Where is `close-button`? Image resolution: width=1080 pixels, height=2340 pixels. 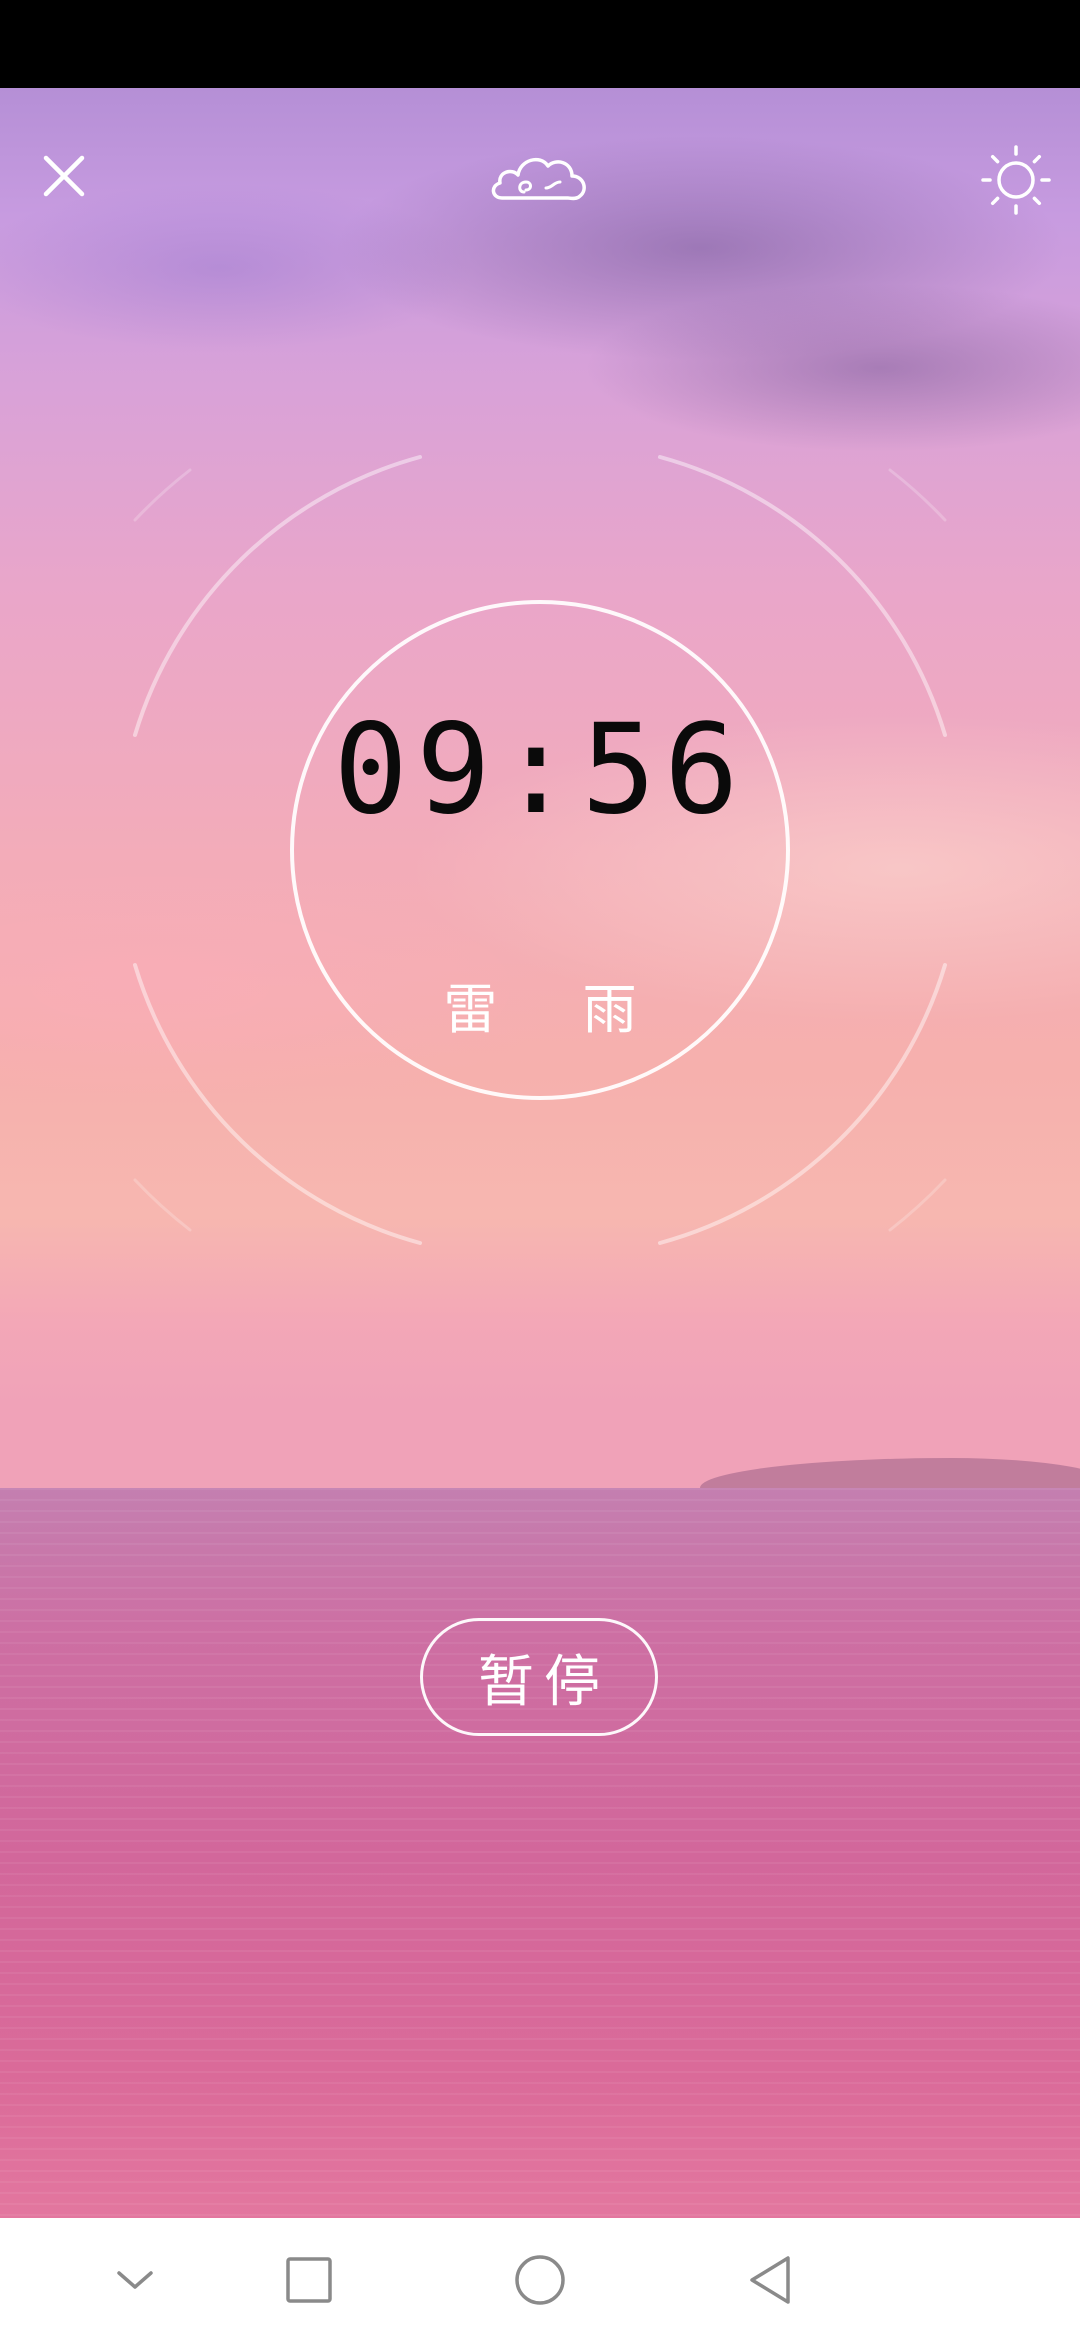
close-button is located at coordinates (64, 176).